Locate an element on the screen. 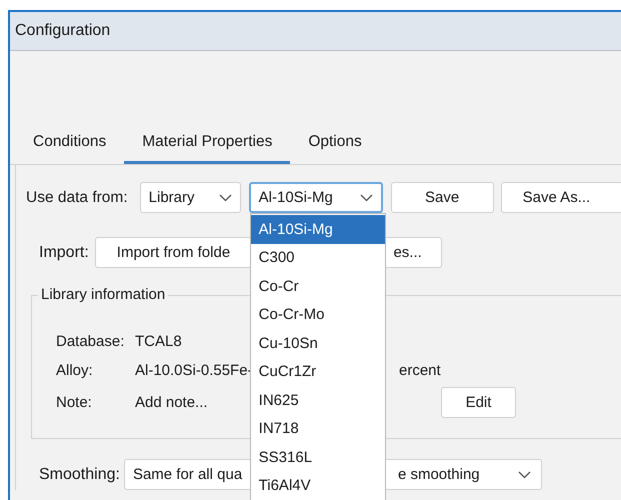 This screenshot has width=621, height=500. group-title: Library information is located at coordinates (103, 294).